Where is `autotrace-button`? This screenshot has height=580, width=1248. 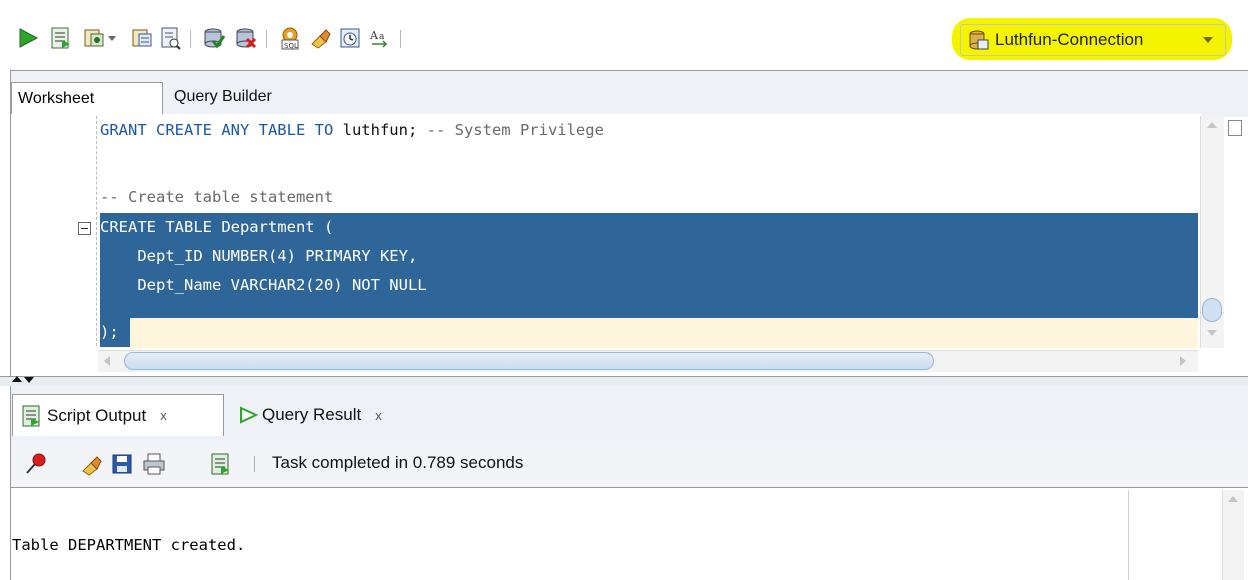
autotrace-button is located at coordinates (142, 38).